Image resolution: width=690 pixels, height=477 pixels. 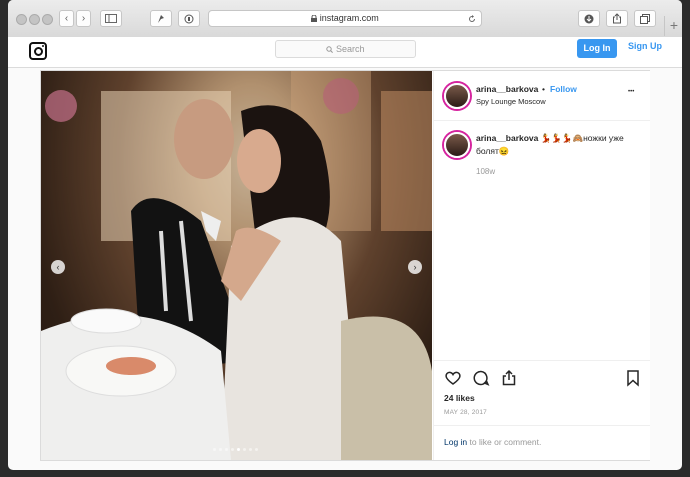 I want to click on sidebar-icon, so click(x=111, y=18).